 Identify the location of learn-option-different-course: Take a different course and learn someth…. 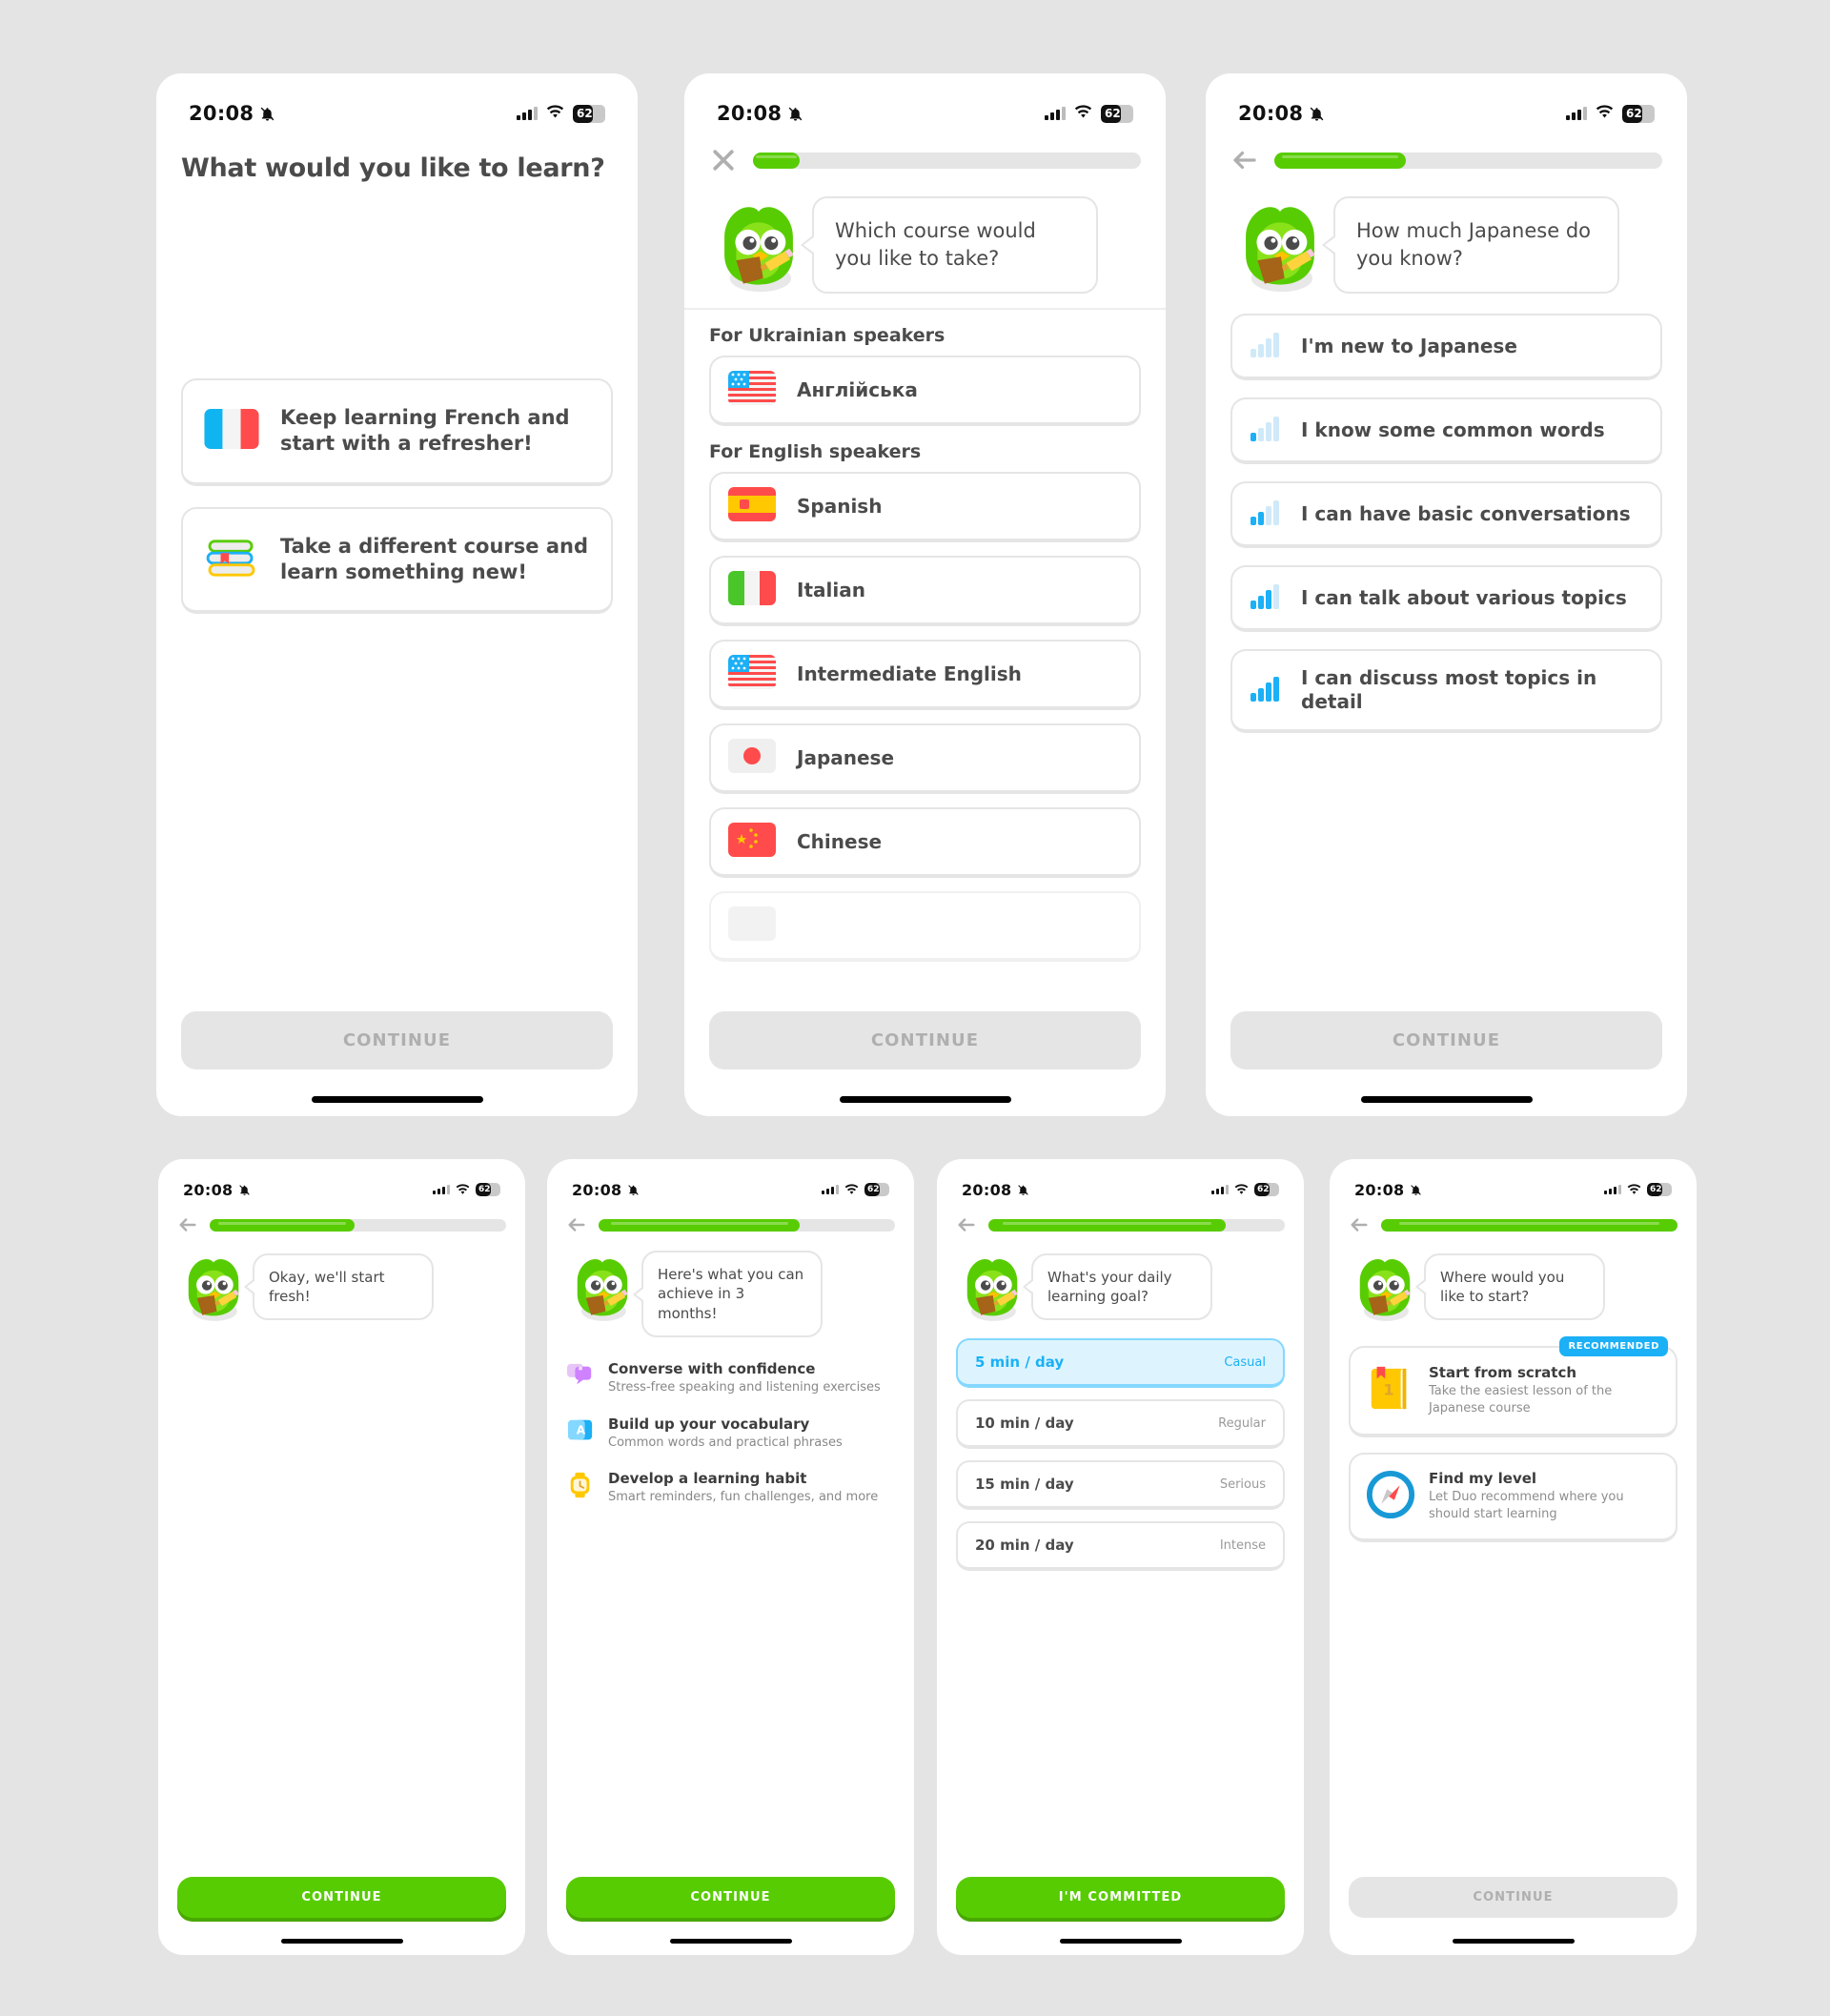
(397, 560).